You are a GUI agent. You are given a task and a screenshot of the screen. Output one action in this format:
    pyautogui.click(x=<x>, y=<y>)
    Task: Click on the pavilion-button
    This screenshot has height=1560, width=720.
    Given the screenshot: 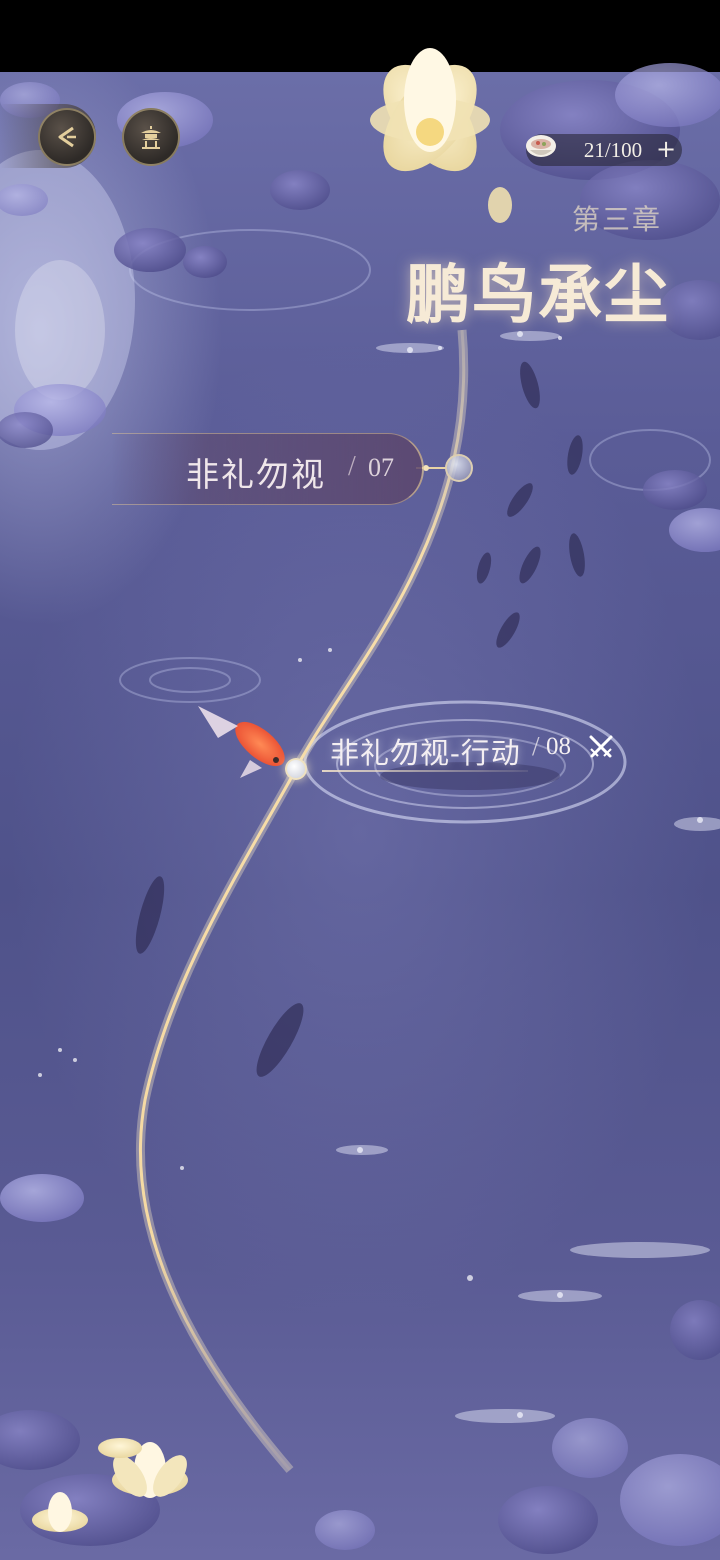 What is the action you would take?
    pyautogui.click(x=151, y=137)
    